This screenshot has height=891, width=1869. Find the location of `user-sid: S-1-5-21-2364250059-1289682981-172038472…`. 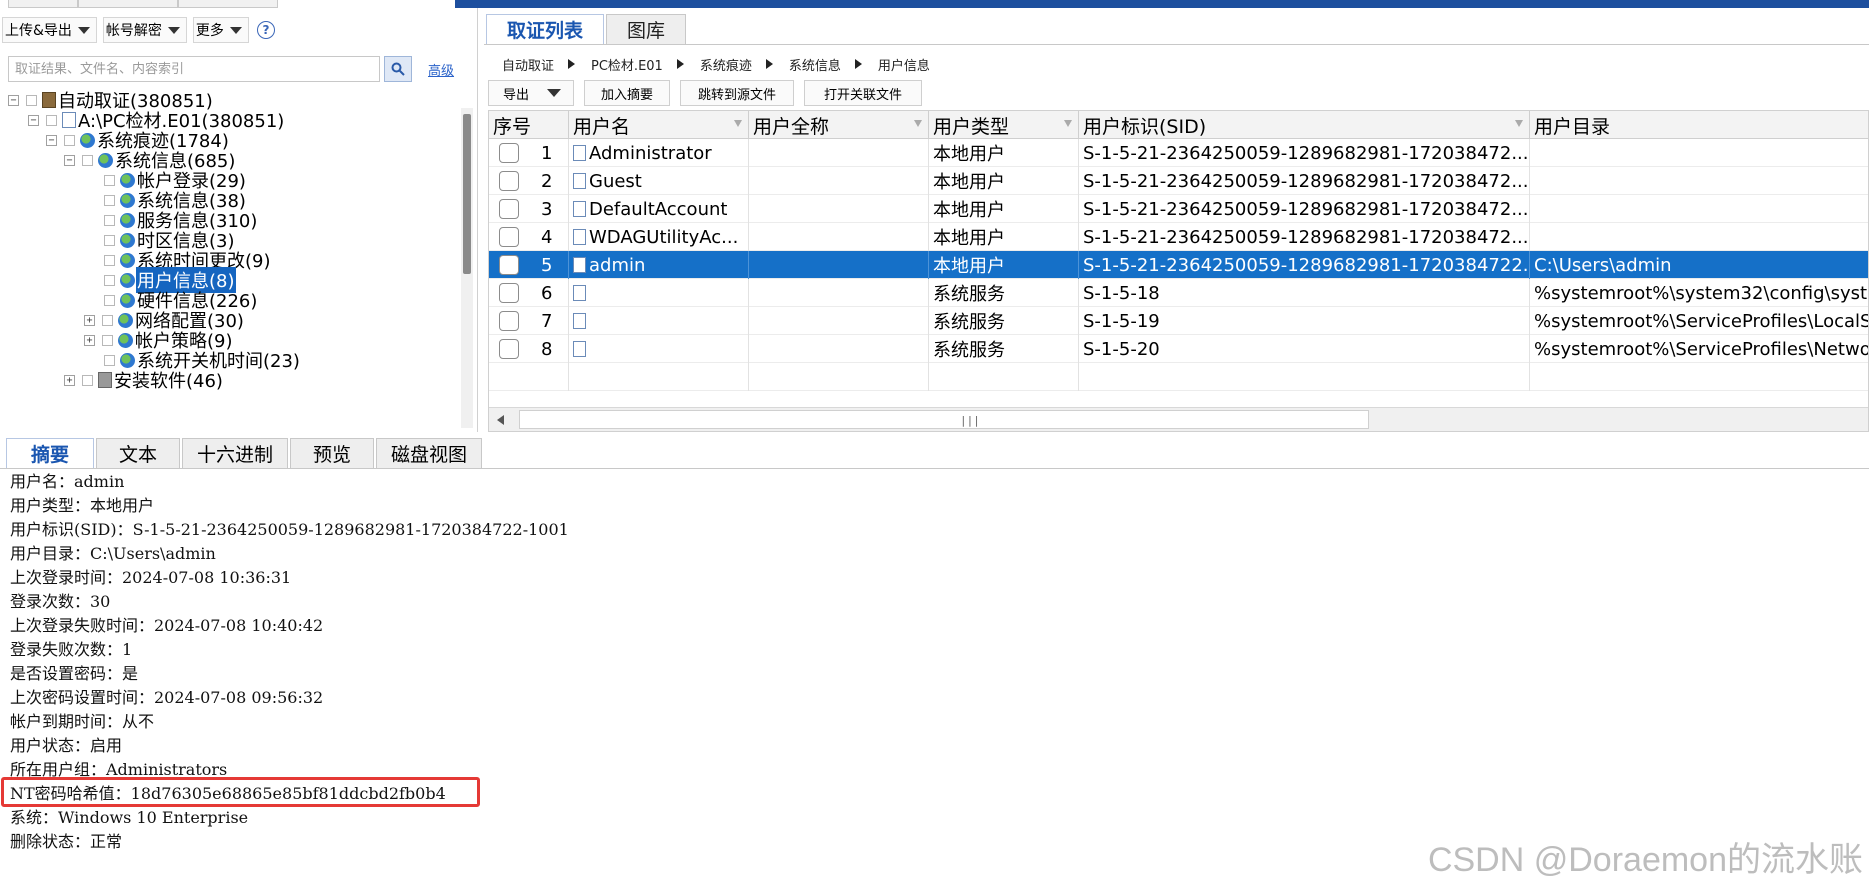

user-sid: S-1-5-21-2364250059-1289682981-172038472… is located at coordinates (1306, 153).